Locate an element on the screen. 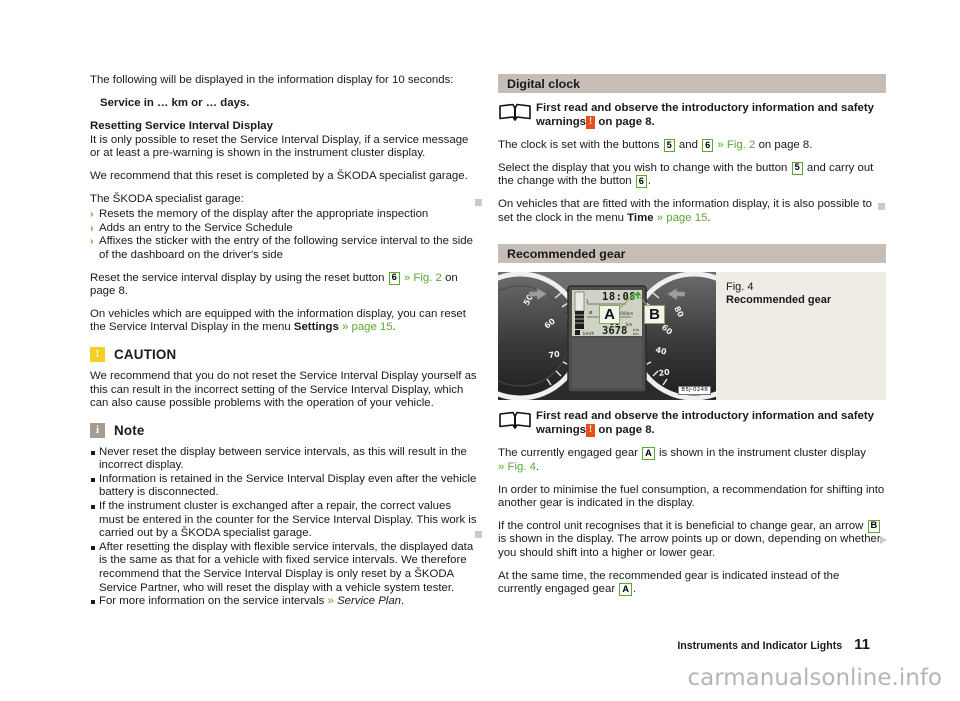 This screenshot has height=701, width=960. clock-info-text-after: . is located at coordinates (709, 217).